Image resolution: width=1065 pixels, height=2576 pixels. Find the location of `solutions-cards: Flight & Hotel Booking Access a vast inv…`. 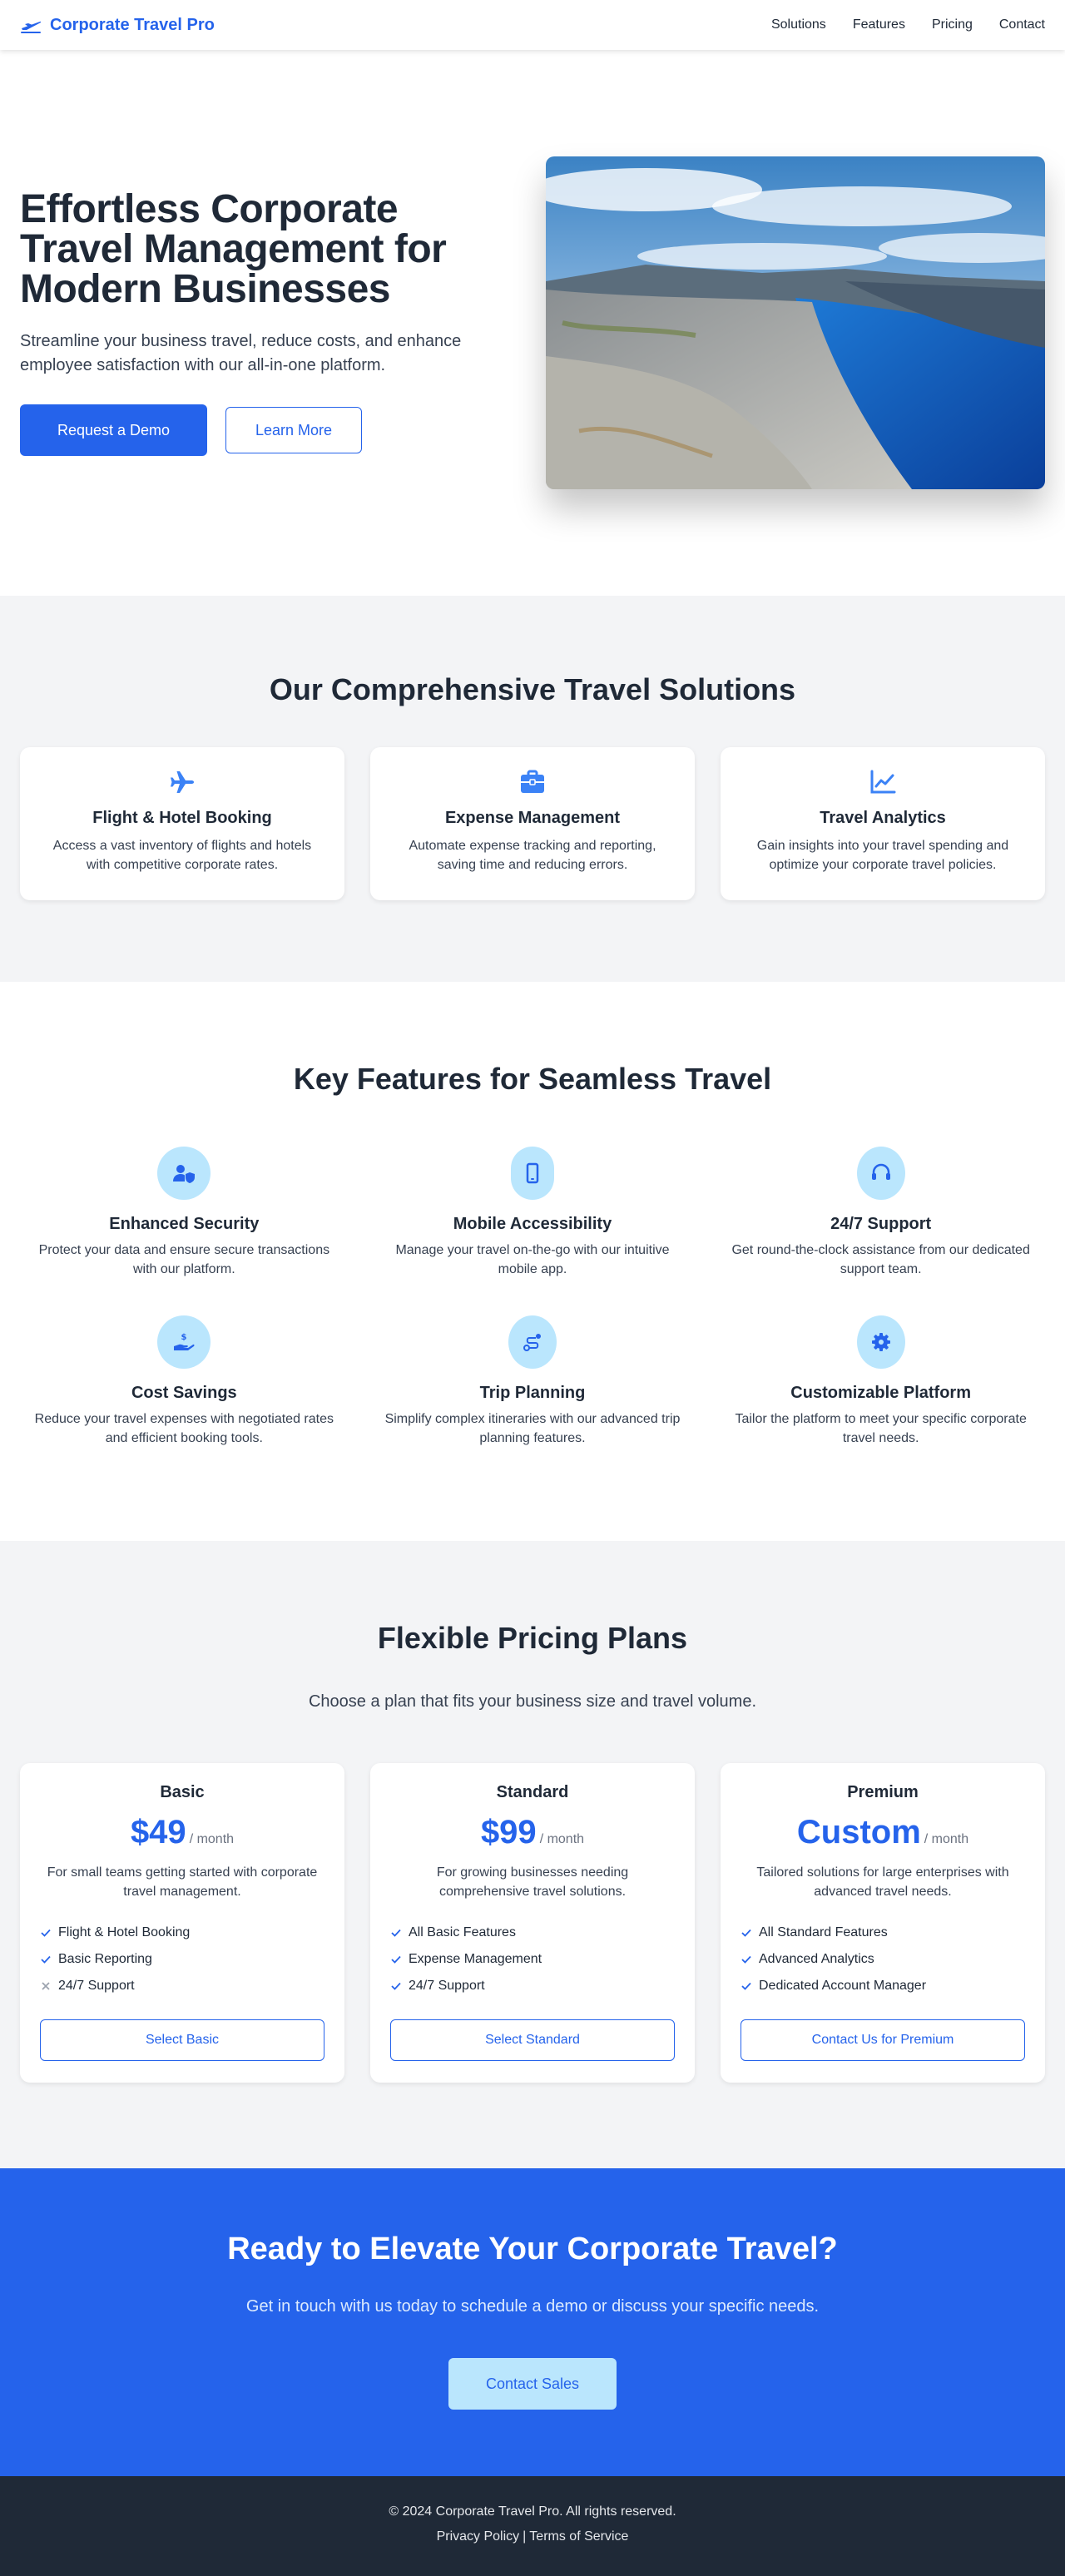

solutions-cards: Flight & Hotel Booking Access a vast inv… is located at coordinates (532, 824).